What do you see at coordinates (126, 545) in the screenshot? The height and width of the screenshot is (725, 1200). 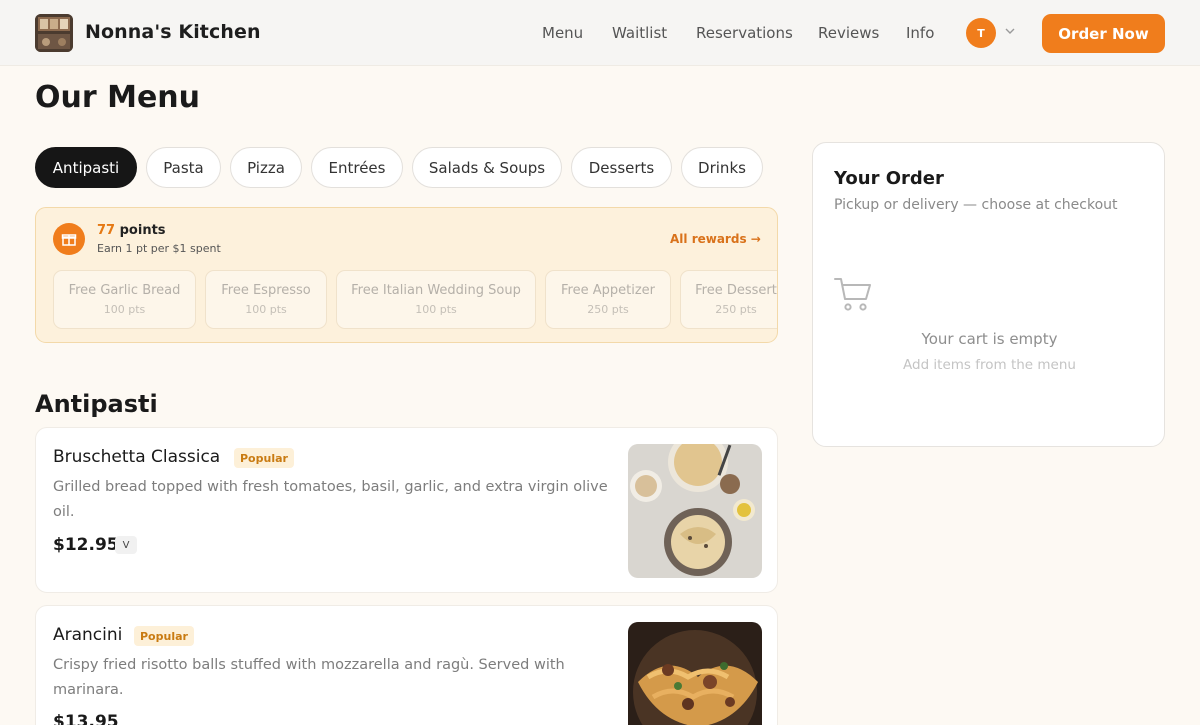 I see `vegetarian-badge: V` at bounding box center [126, 545].